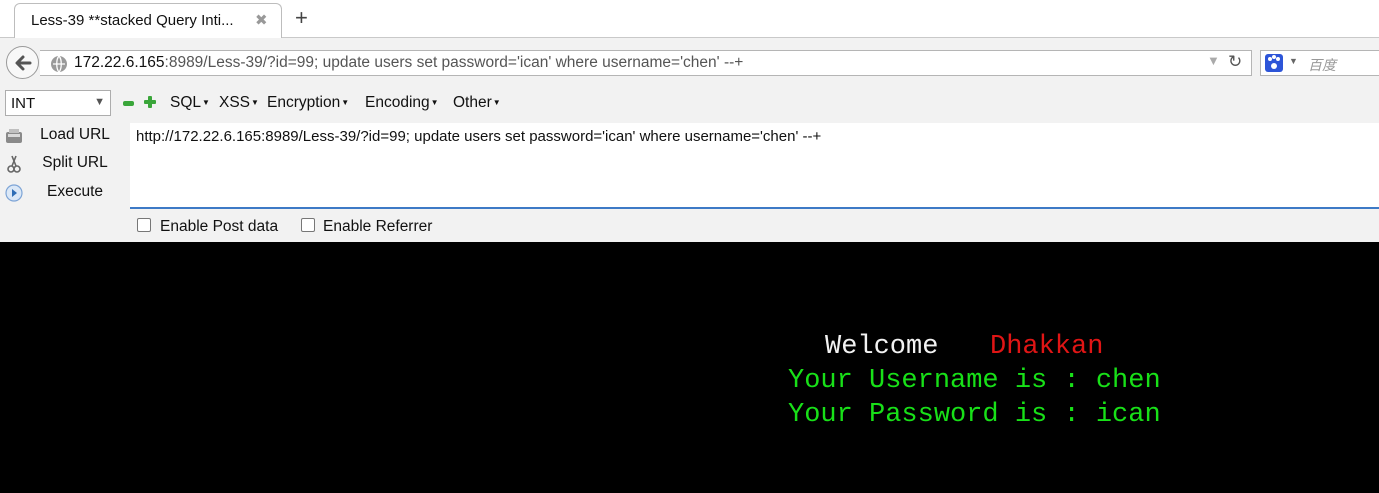 This screenshot has height=493, width=1379. Describe the element at coordinates (1235, 62) in the screenshot. I see `reload-icon: ↻` at that location.